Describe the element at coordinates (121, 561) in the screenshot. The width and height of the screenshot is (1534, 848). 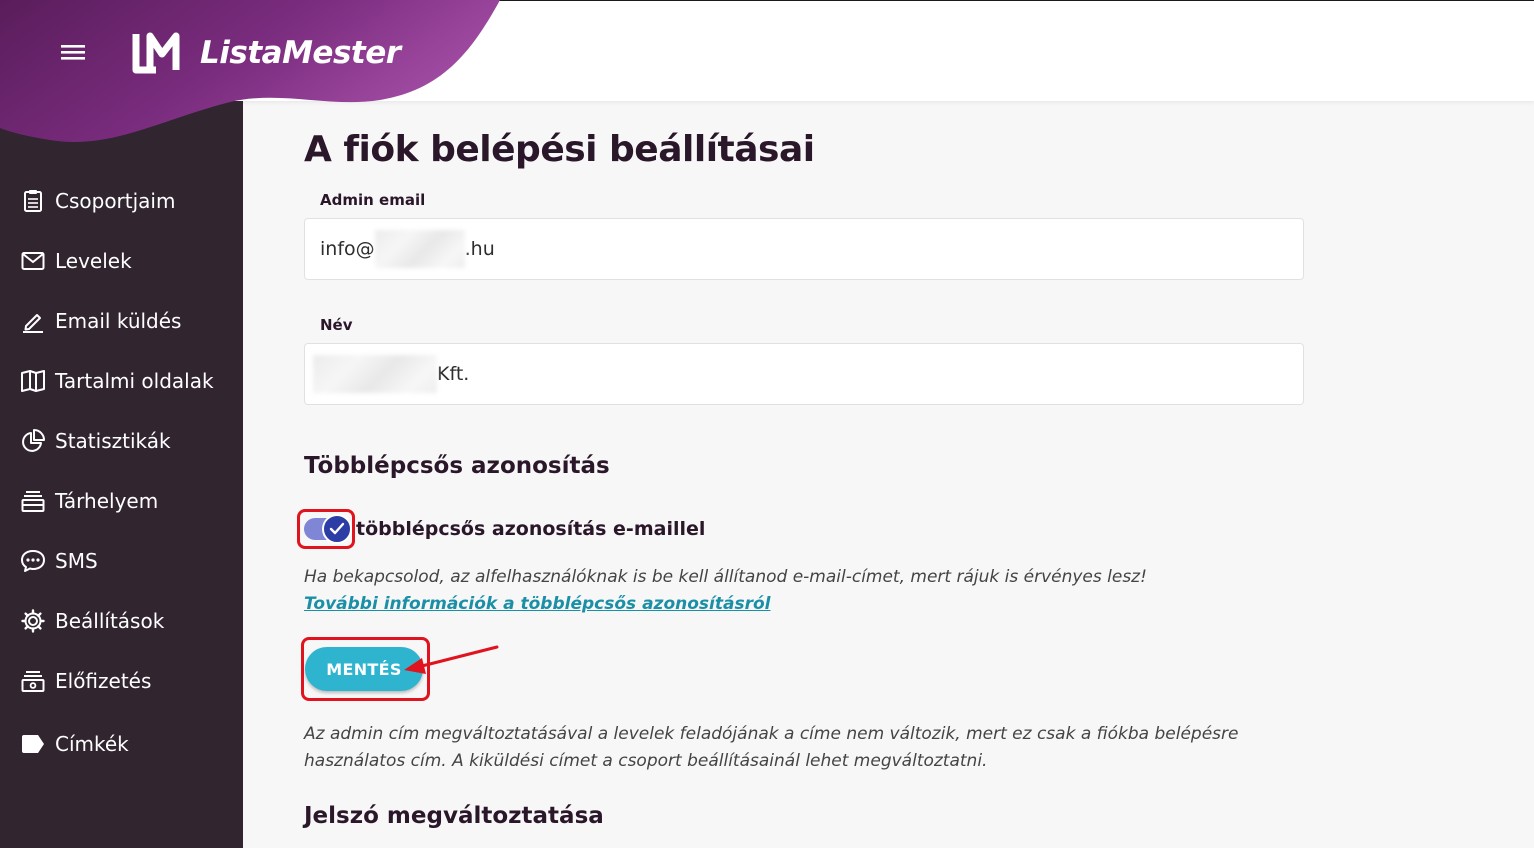
I see `sidebar-item-sms: SMS` at that location.